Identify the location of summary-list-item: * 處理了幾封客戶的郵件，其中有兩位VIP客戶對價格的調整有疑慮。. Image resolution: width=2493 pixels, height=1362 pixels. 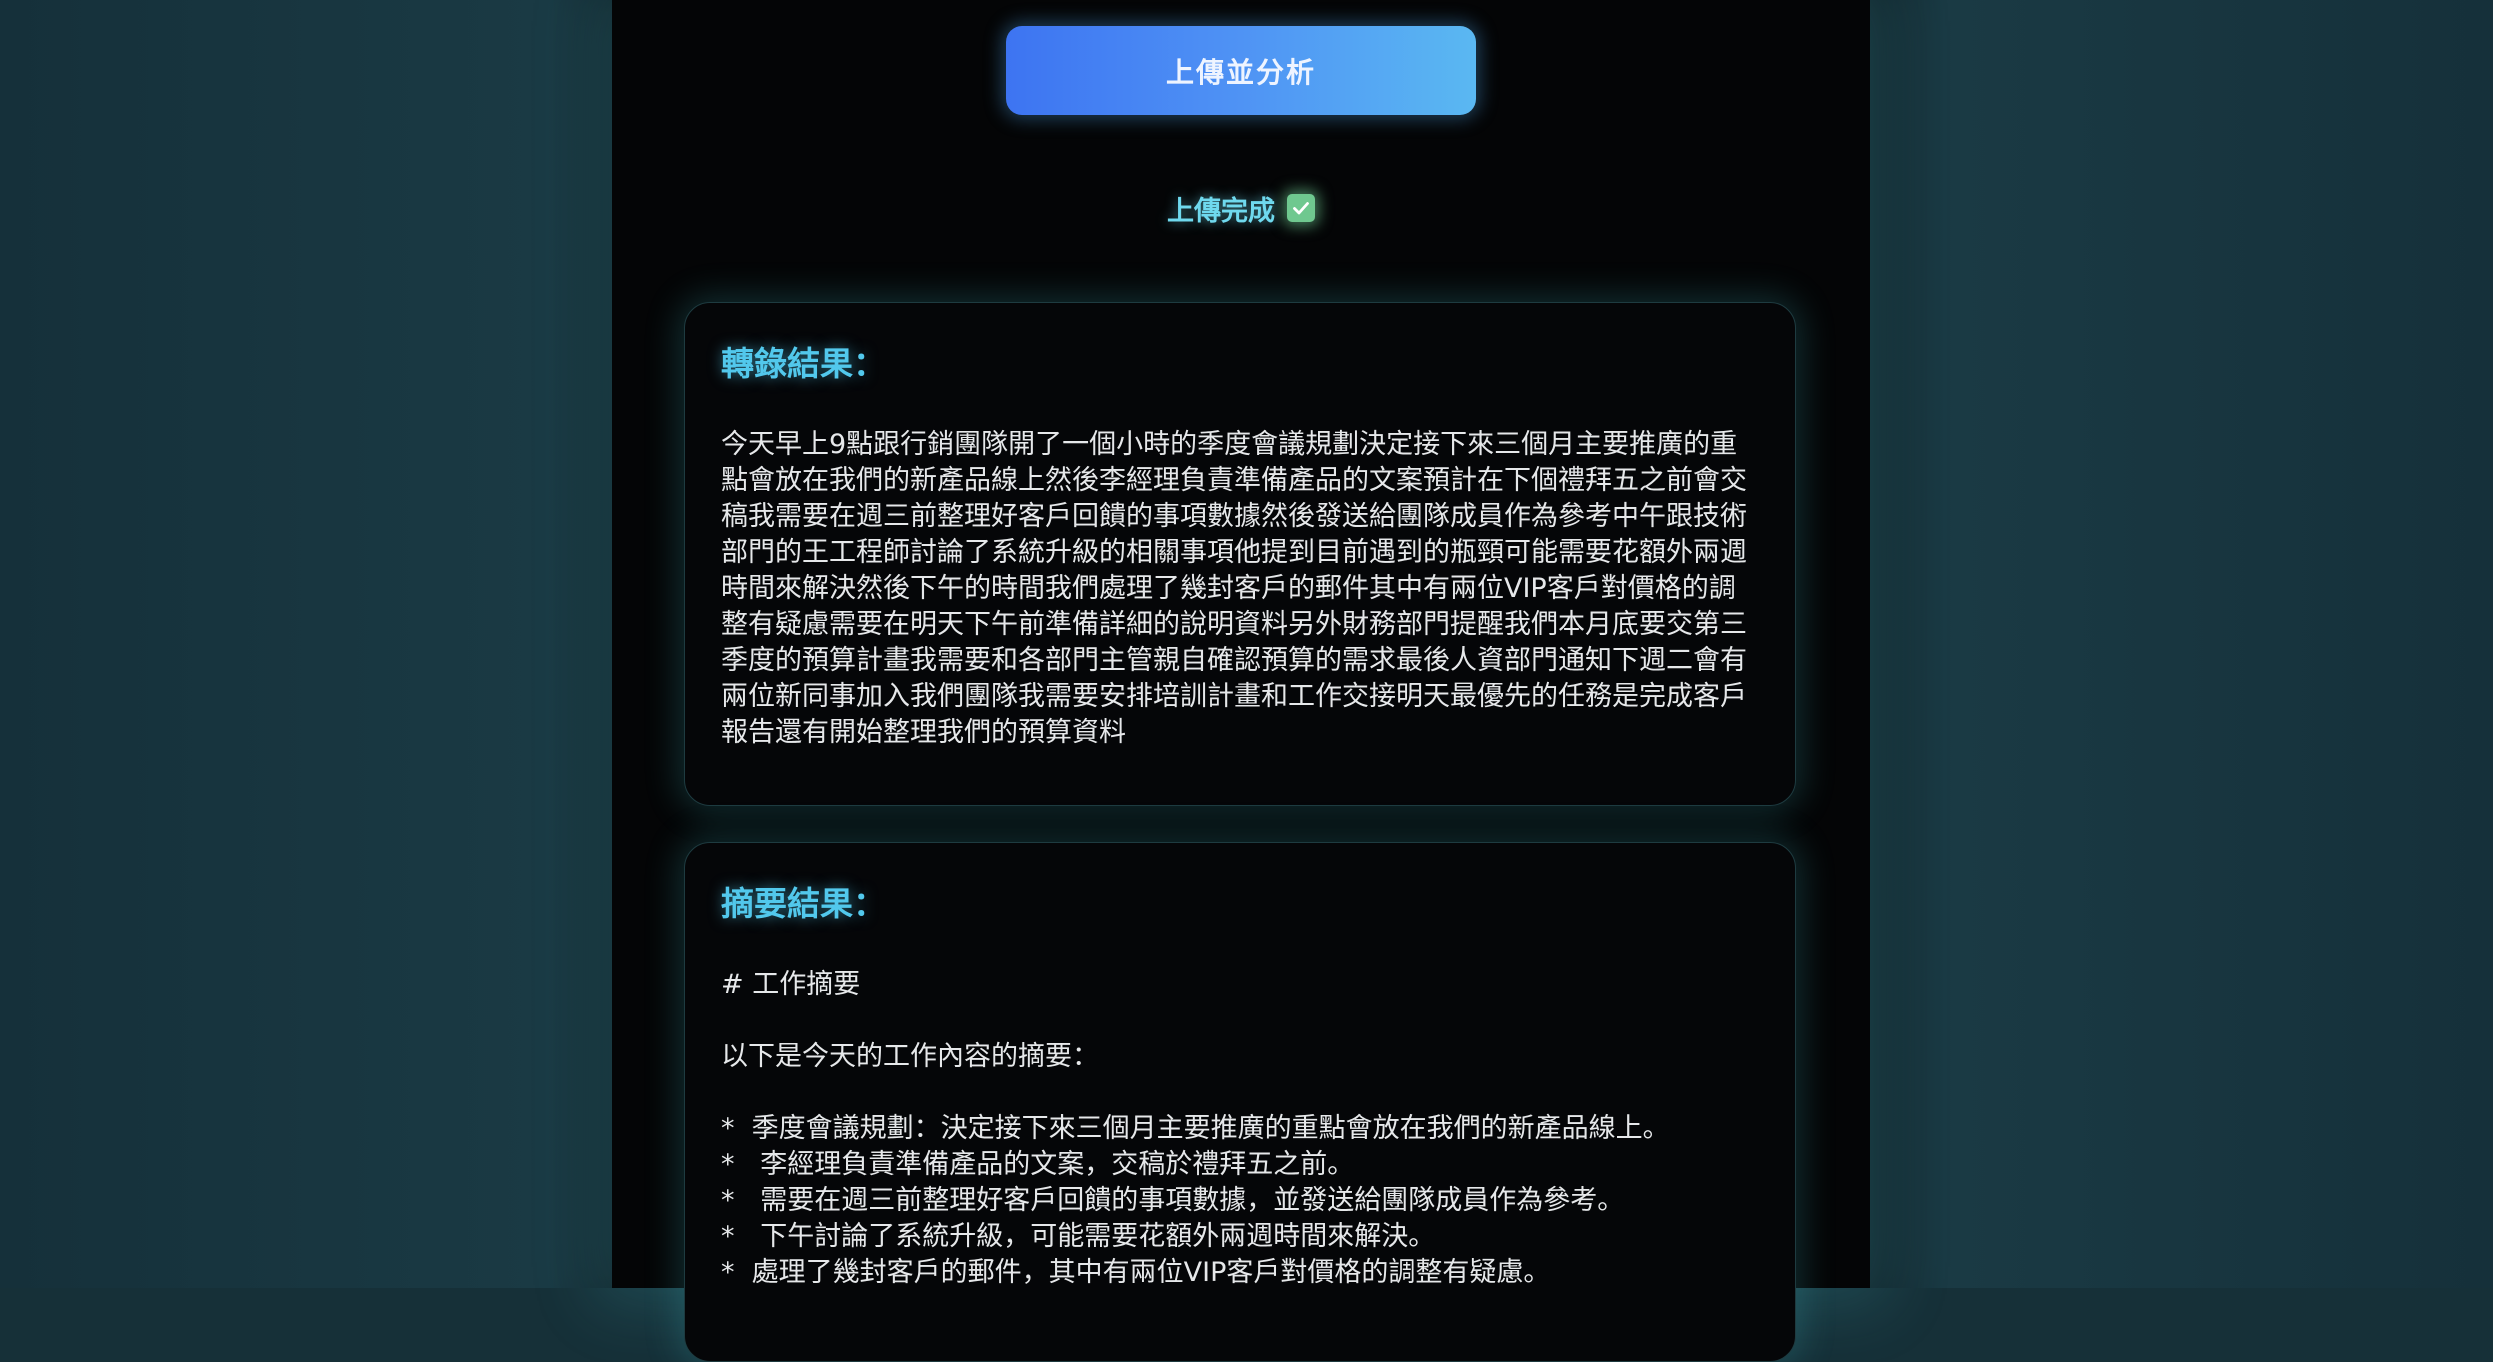
(1136, 1272).